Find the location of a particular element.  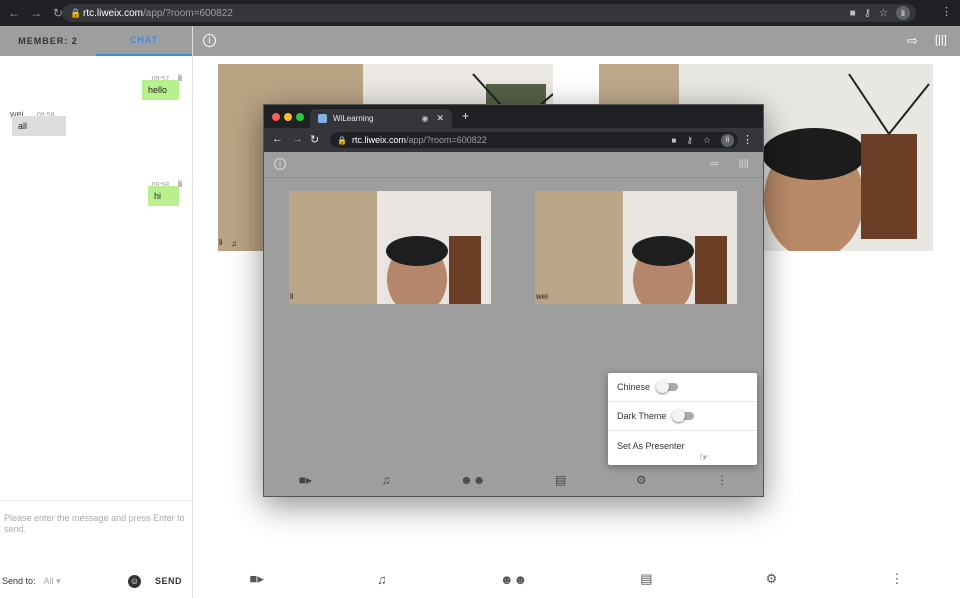

hand-cursor-icon: ☞ is located at coordinates (704, 458).